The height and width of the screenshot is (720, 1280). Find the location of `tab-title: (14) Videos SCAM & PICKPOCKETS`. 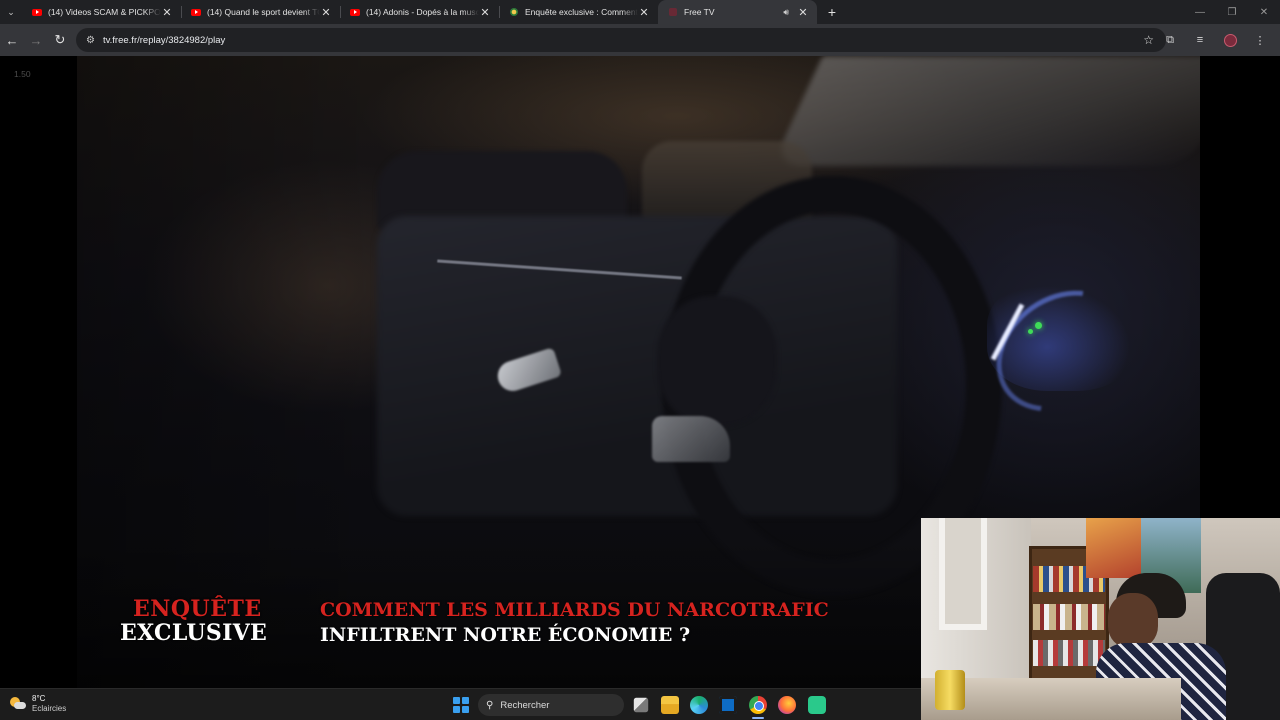

tab-title: (14) Videos SCAM & PICKPOCKETS is located at coordinates (104, 12).